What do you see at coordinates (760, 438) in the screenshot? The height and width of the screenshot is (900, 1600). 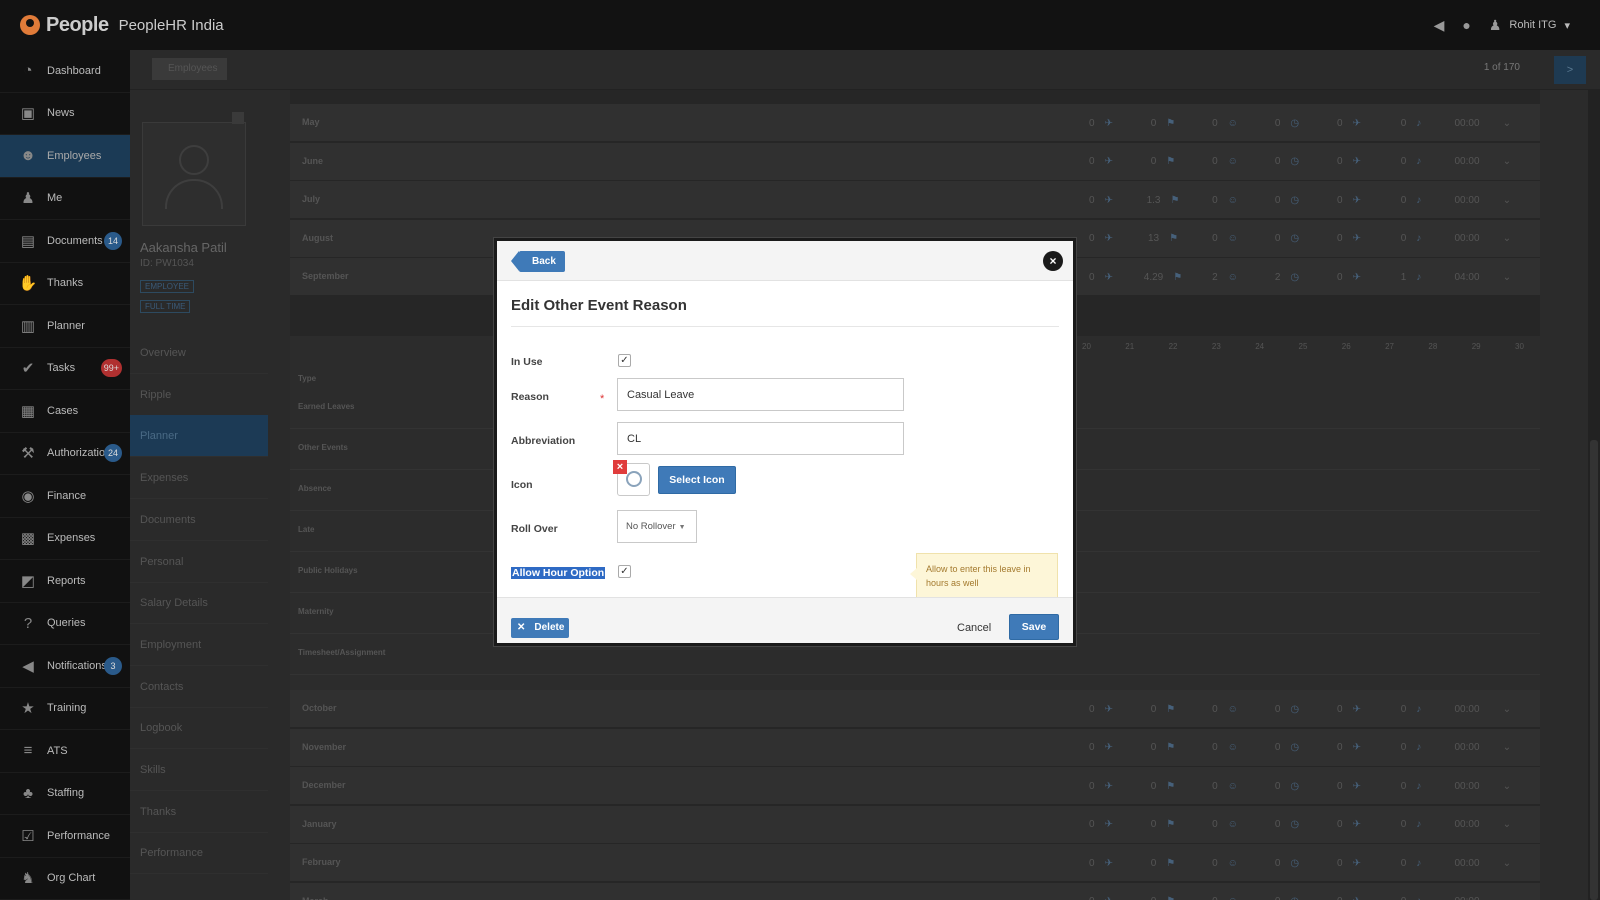 I see `abbreviation-input` at bounding box center [760, 438].